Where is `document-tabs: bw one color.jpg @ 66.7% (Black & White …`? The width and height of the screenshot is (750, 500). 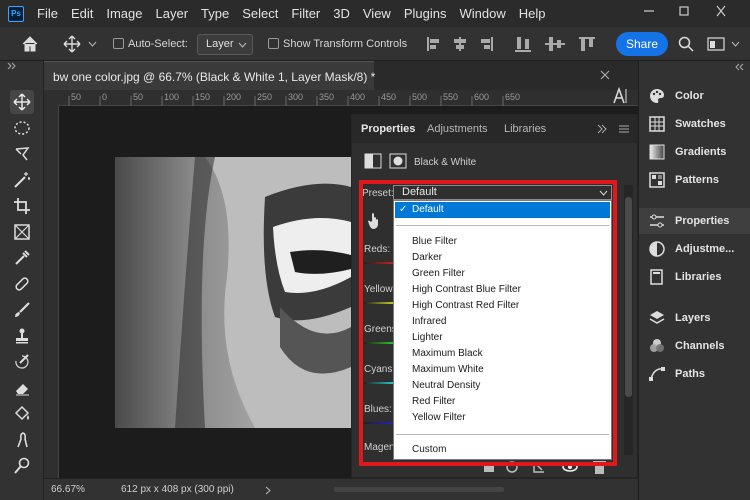 document-tabs: bw one color.jpg @ 66.7% (Black & White … is located at coordinates (341, 75).